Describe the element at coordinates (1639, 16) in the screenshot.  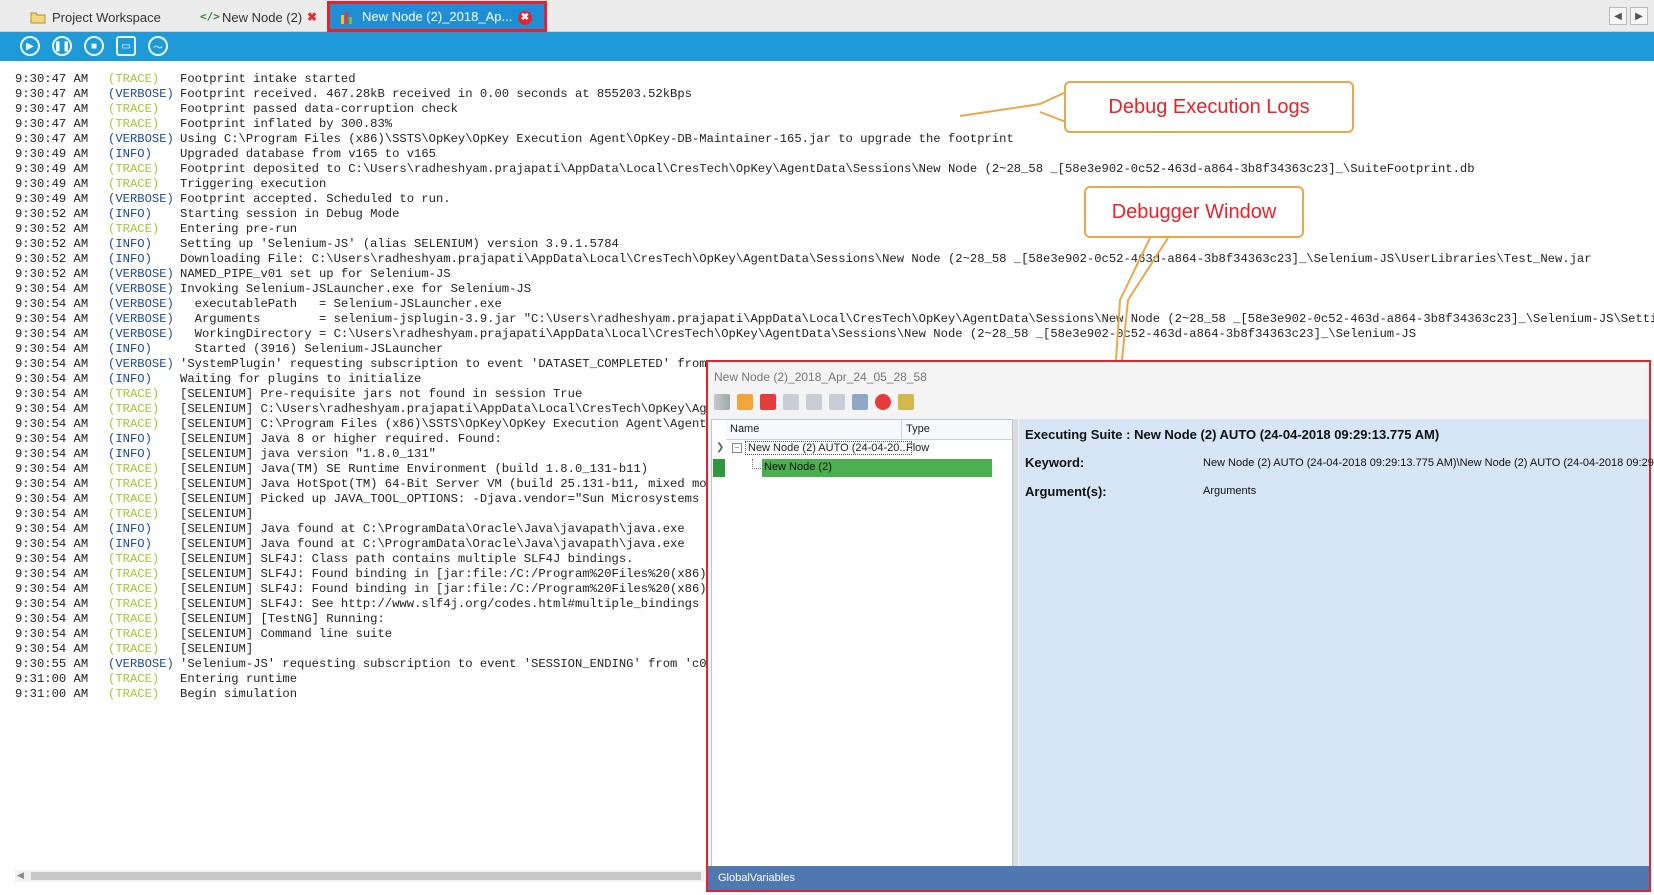
I see `chevron-right-icon: ▶` at that location.